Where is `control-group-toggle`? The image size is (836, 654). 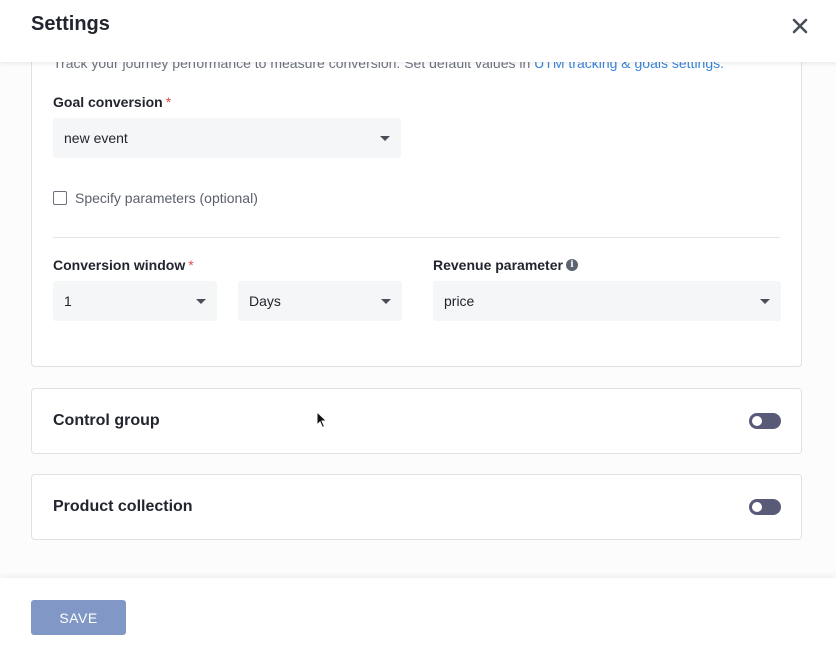
control-group-toggle is located at coordinates (765, 421).